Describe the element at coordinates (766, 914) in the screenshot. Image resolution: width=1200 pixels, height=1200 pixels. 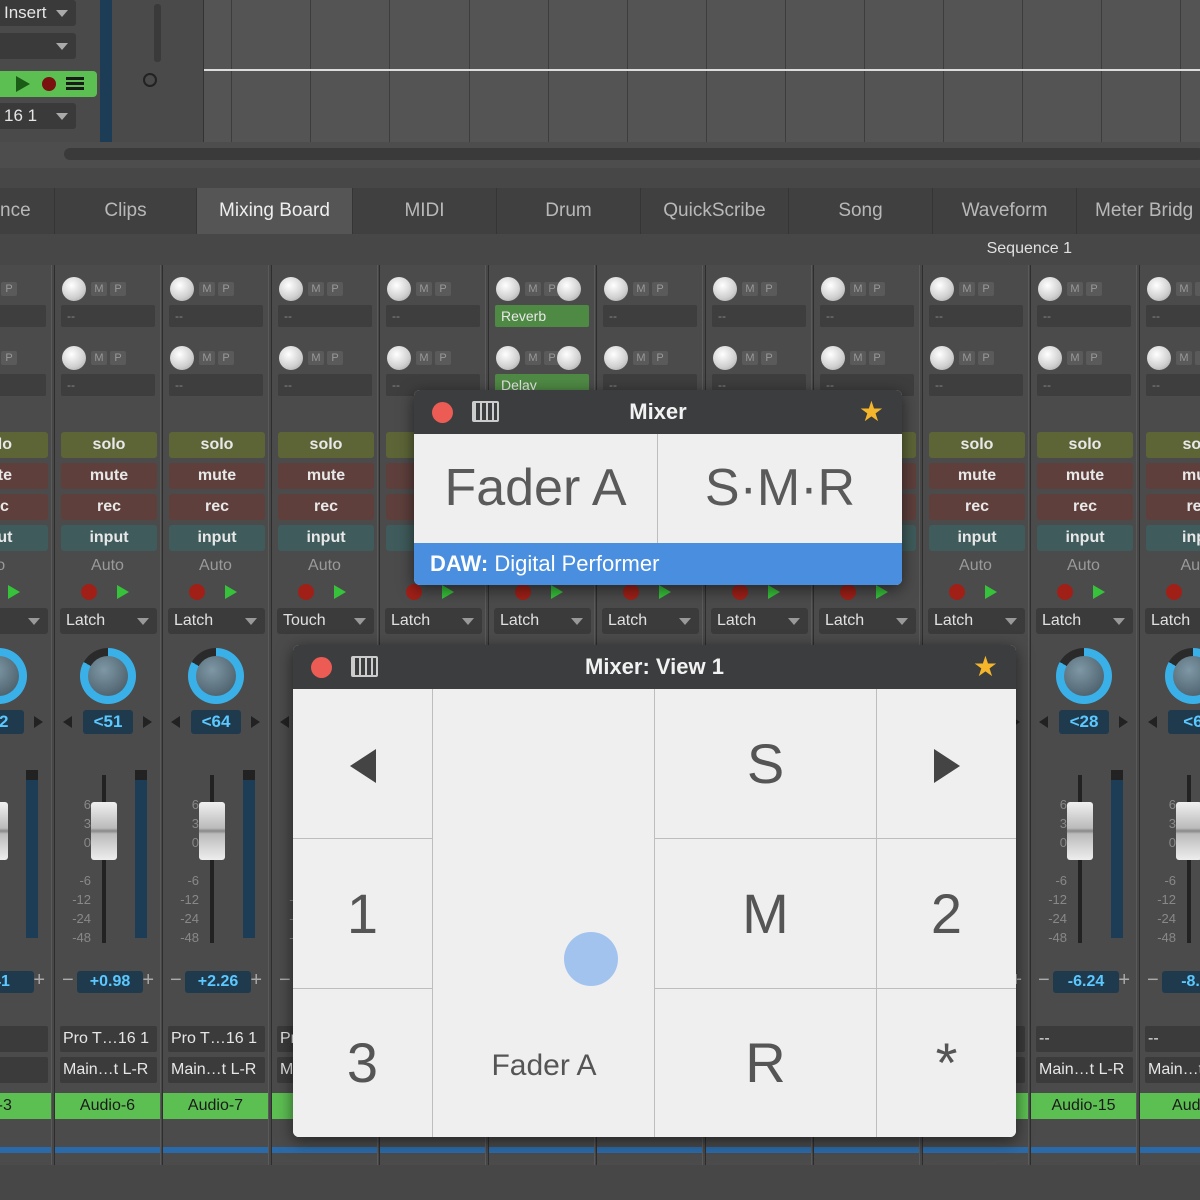
I see `mute-button: M` at that location.